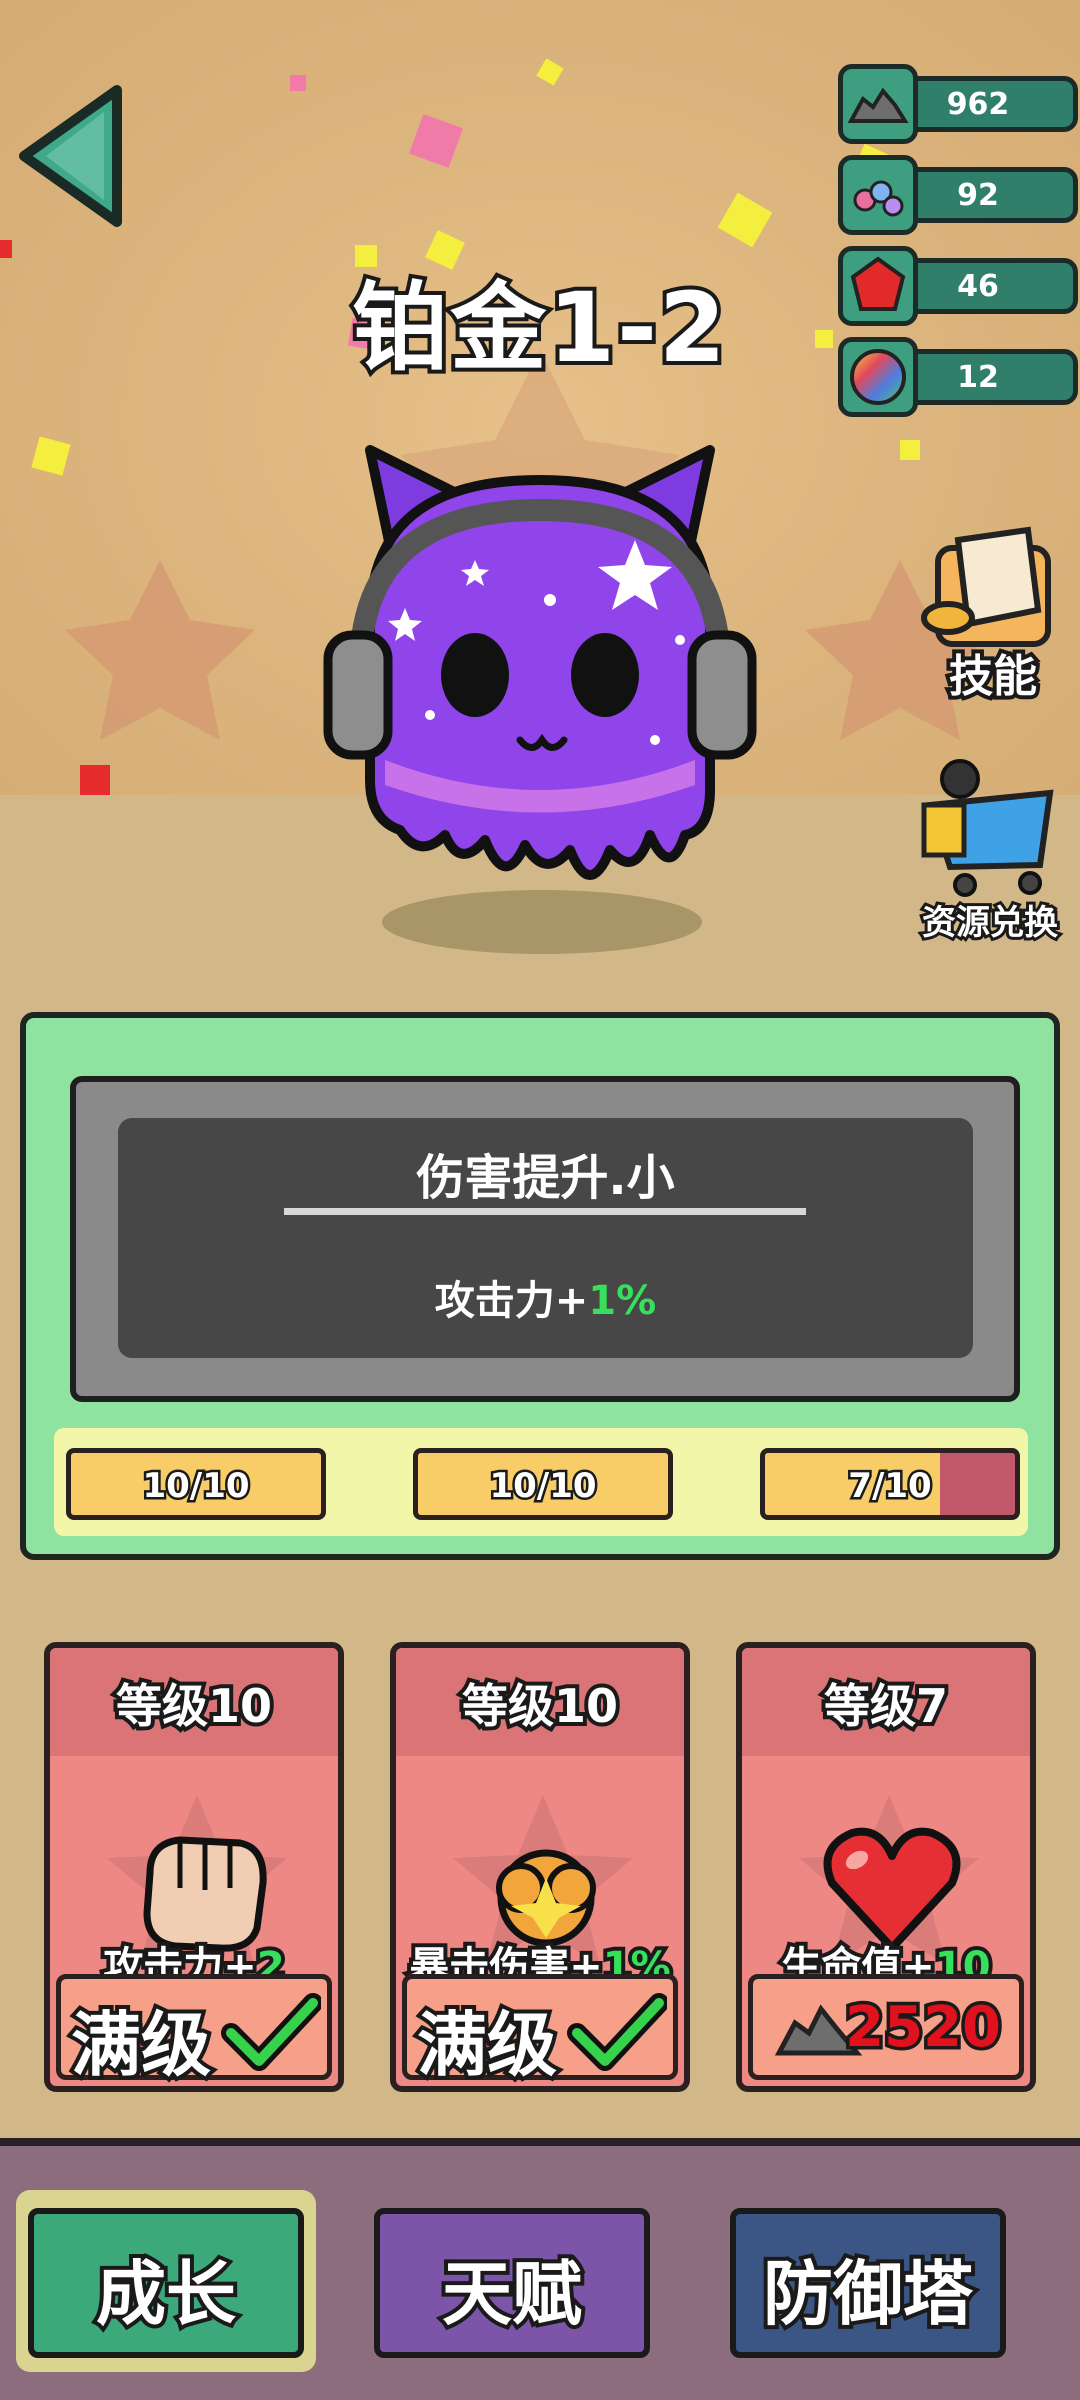 The height and width of the screenshot is (2400, 1080). Describe the element at coordinates (878, 104) in the screenshot. I see `ore-pile-icon` at that location.